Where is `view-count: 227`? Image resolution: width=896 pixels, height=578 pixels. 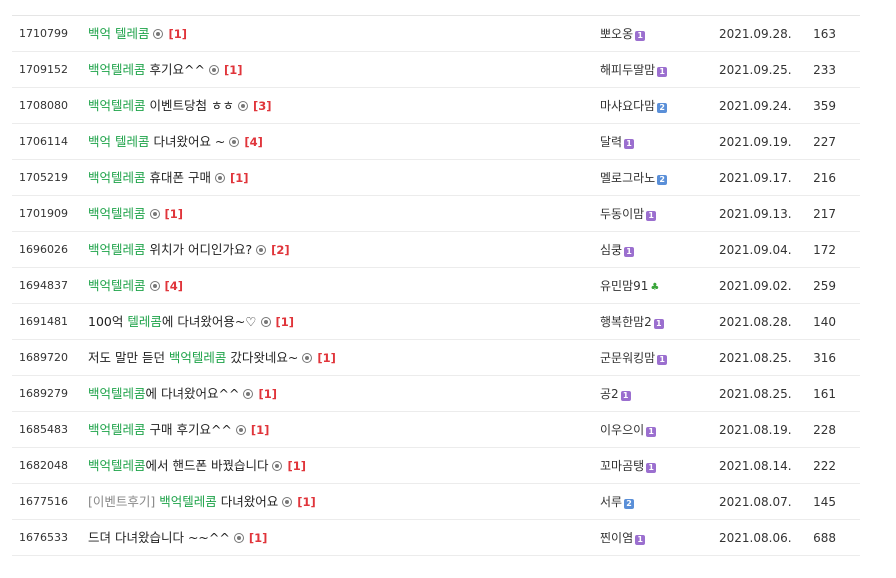 view-count: 227 is located at coordinates (824, 142).